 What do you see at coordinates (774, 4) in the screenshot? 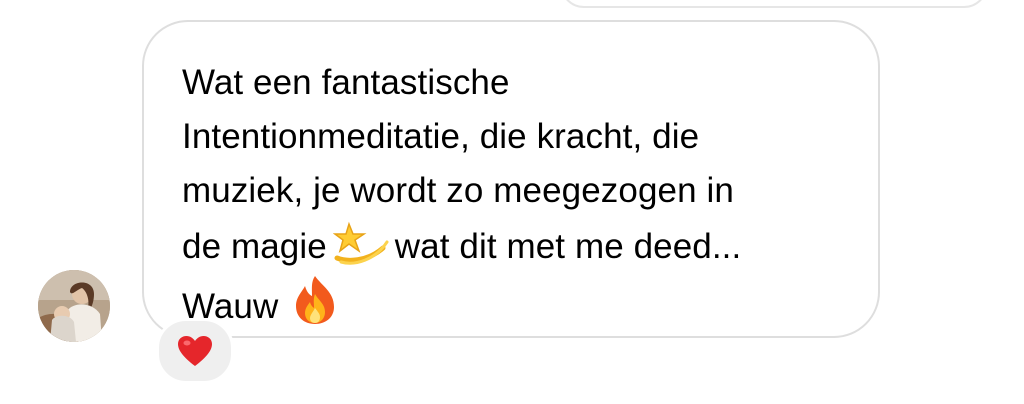
I see `previous-message-bubble` at bounding box center [774, 4].